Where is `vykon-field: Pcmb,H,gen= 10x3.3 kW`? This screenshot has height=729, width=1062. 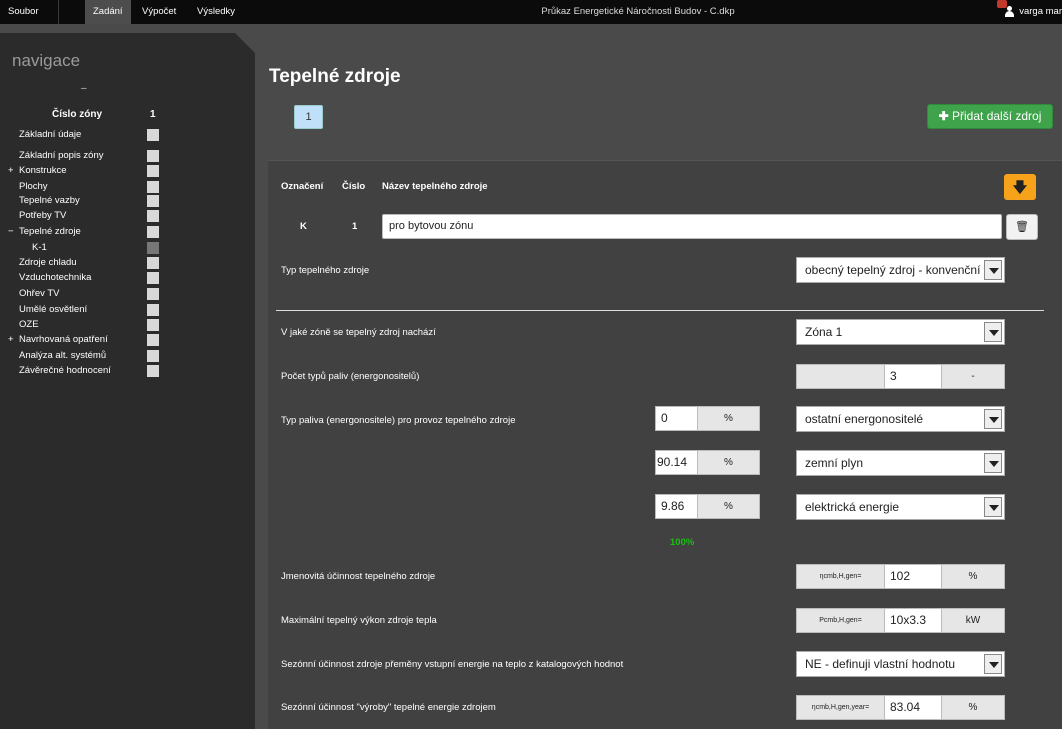
vykon-field: Pcmb,H,gen= 10x3.3 kW is located at coordinates (900, 620).